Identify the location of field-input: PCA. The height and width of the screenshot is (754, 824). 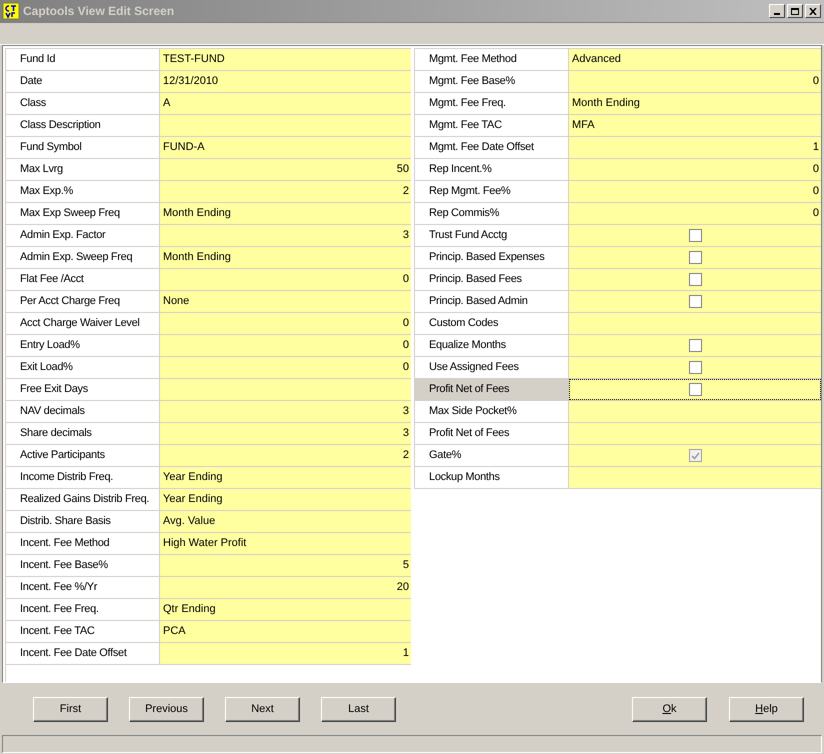
(285, 631).